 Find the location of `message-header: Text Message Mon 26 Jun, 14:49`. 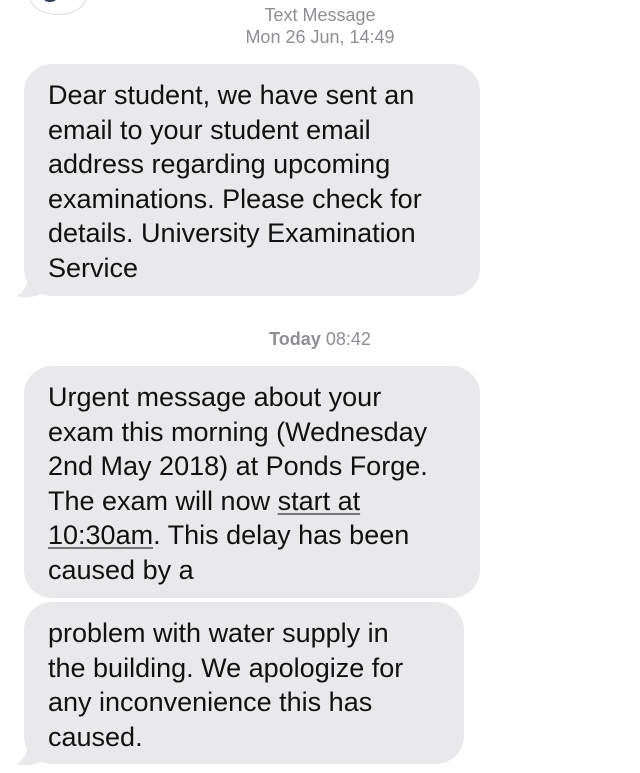

message-header: Text Message Mon 26 Jun, 14:49 is located at coordinates (320, 26).